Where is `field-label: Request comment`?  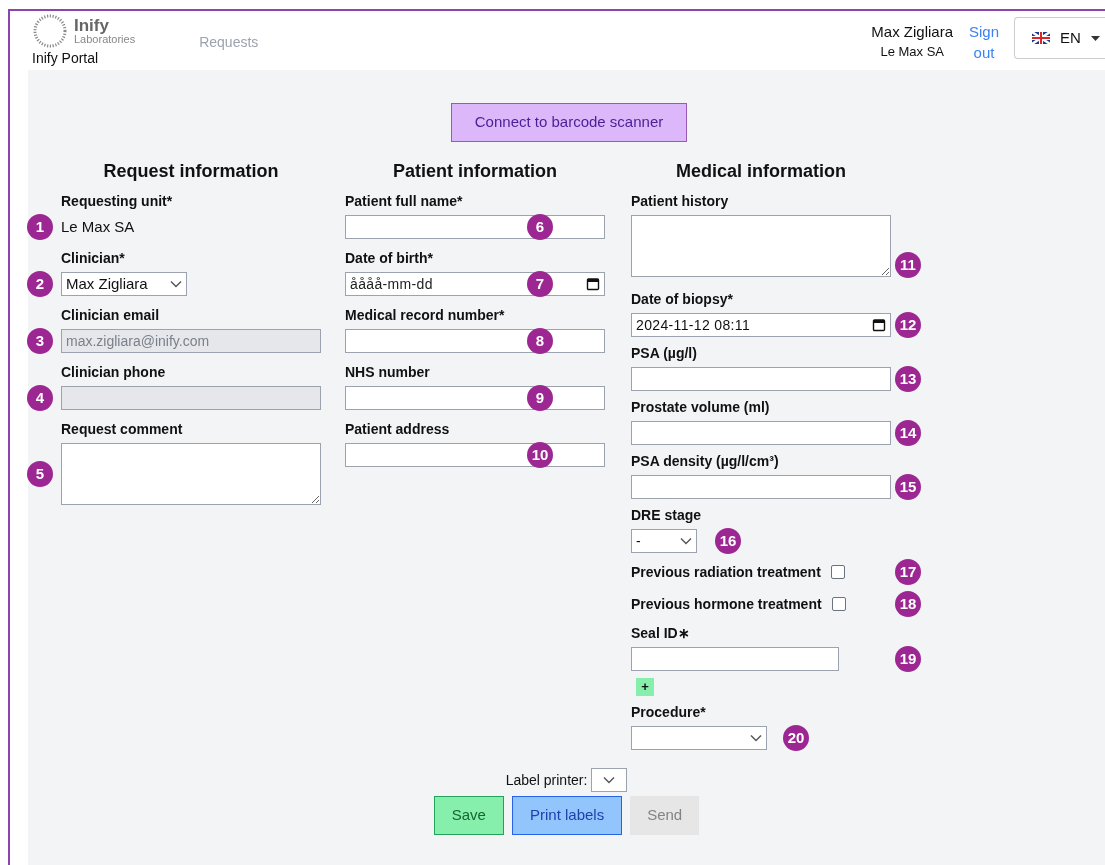
field-label: Request comment is located at coordinates (122, 429).